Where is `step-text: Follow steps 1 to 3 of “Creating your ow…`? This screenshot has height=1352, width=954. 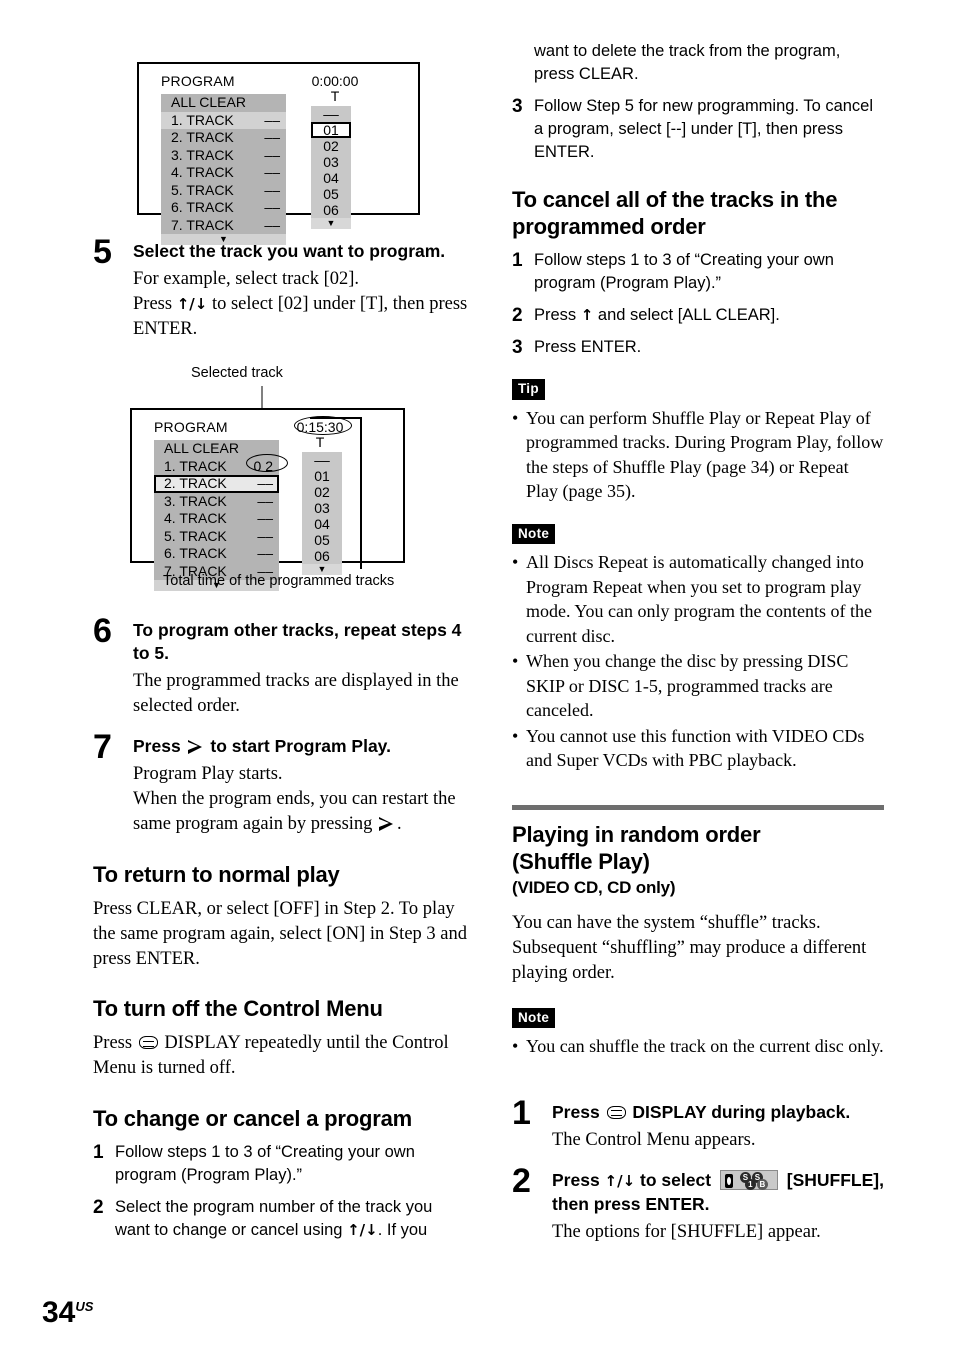 step-text: Follow steps 1 to 3 of “Creating your ow… is located at coordinates (265, 1163).